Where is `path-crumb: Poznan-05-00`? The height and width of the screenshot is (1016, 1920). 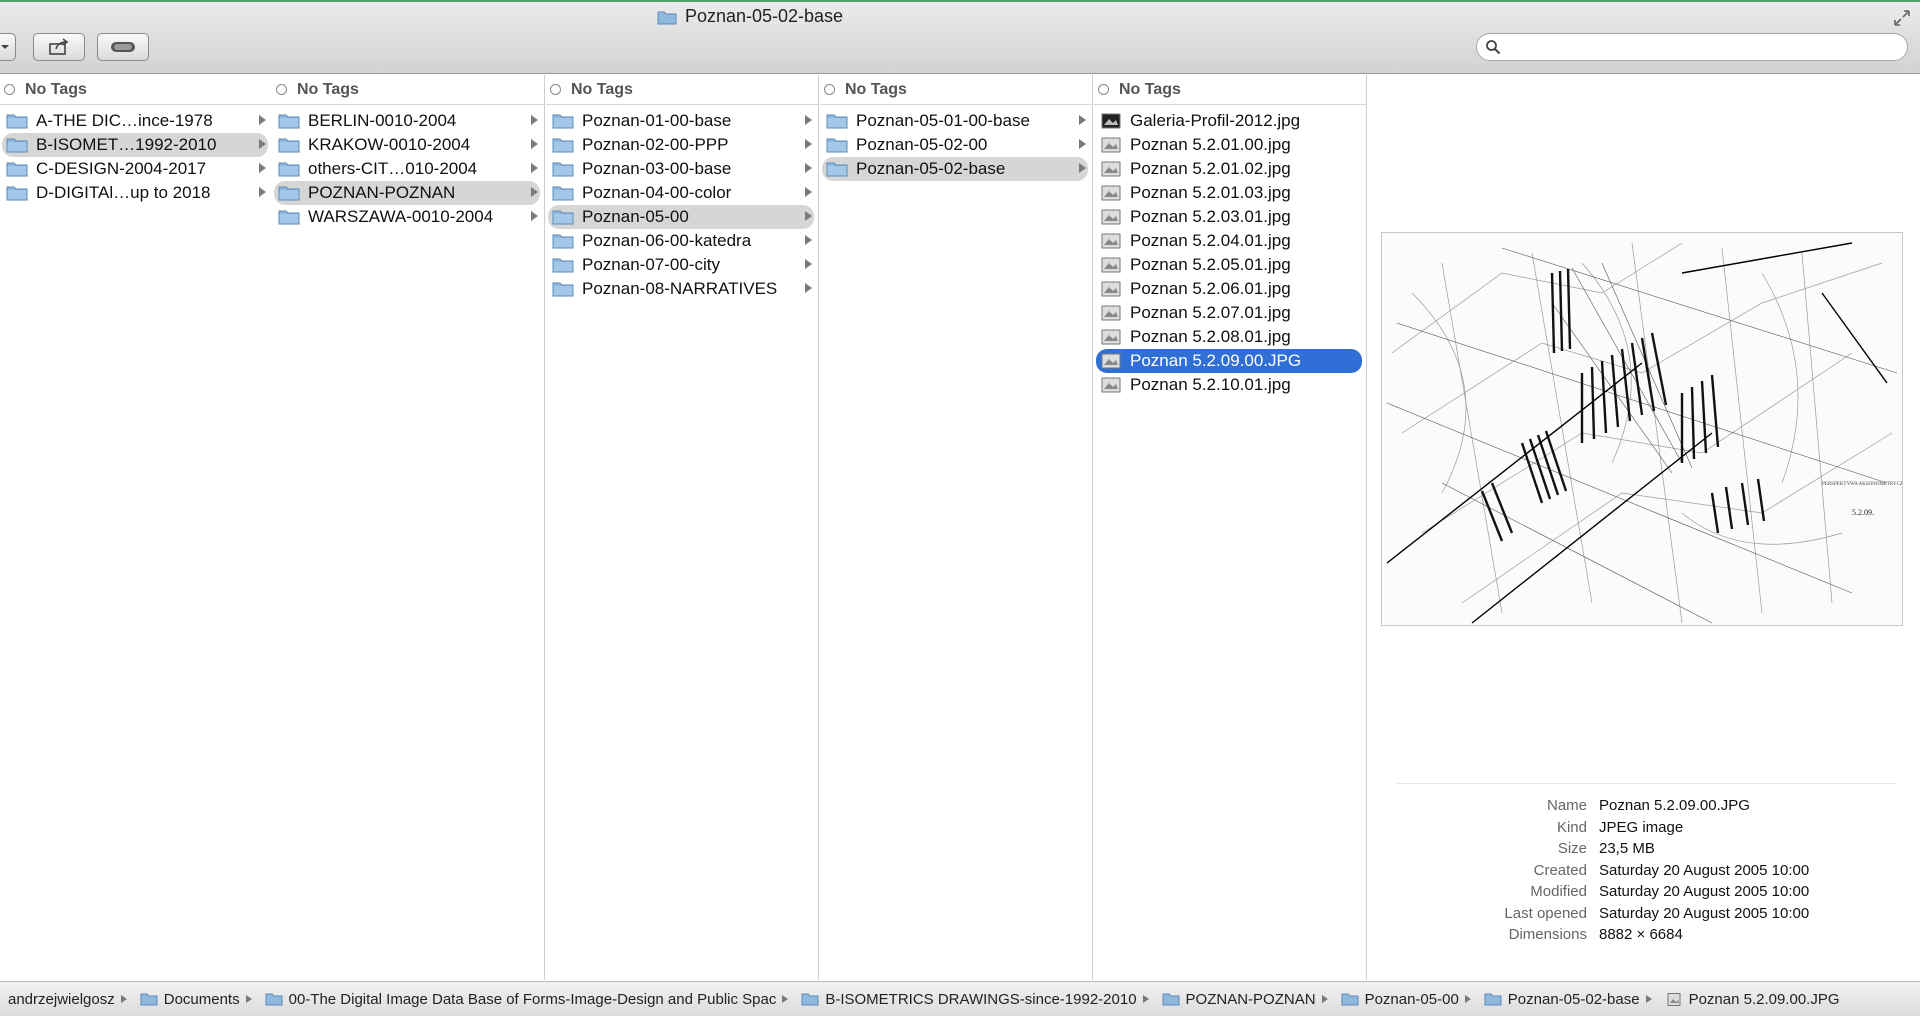 path-crumb: Poznan-05-00 is located at coordinates (1409, 999).